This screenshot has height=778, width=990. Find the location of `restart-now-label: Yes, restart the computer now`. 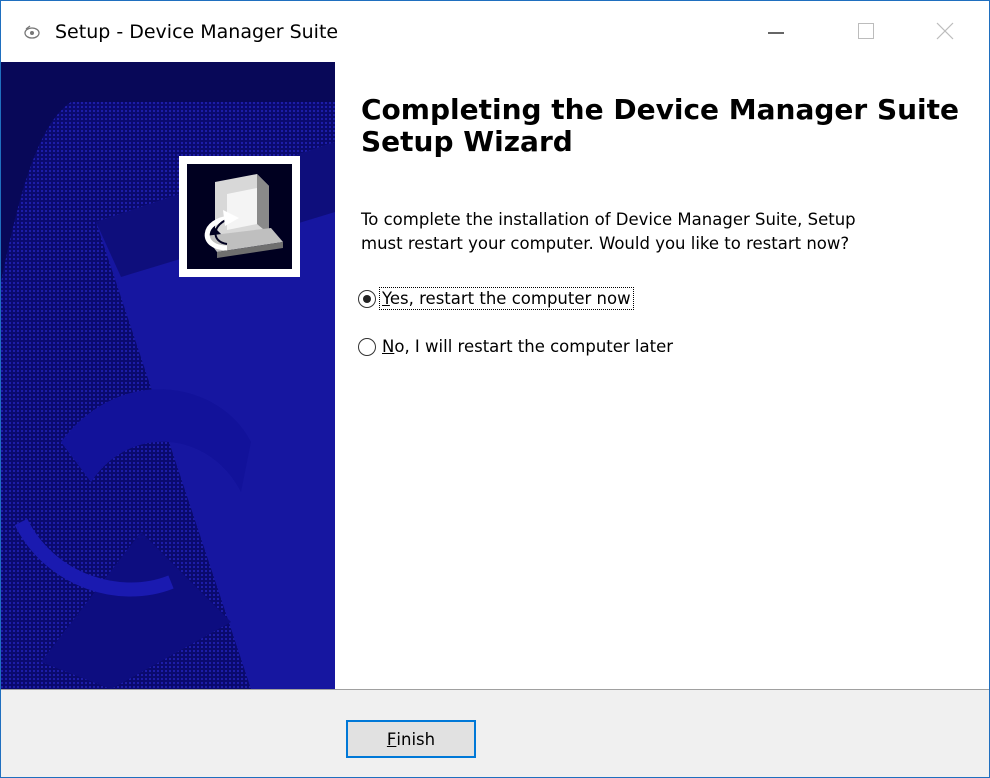

restart-now-label: Yes, restart the computer now is located at coordinates (506, 298).